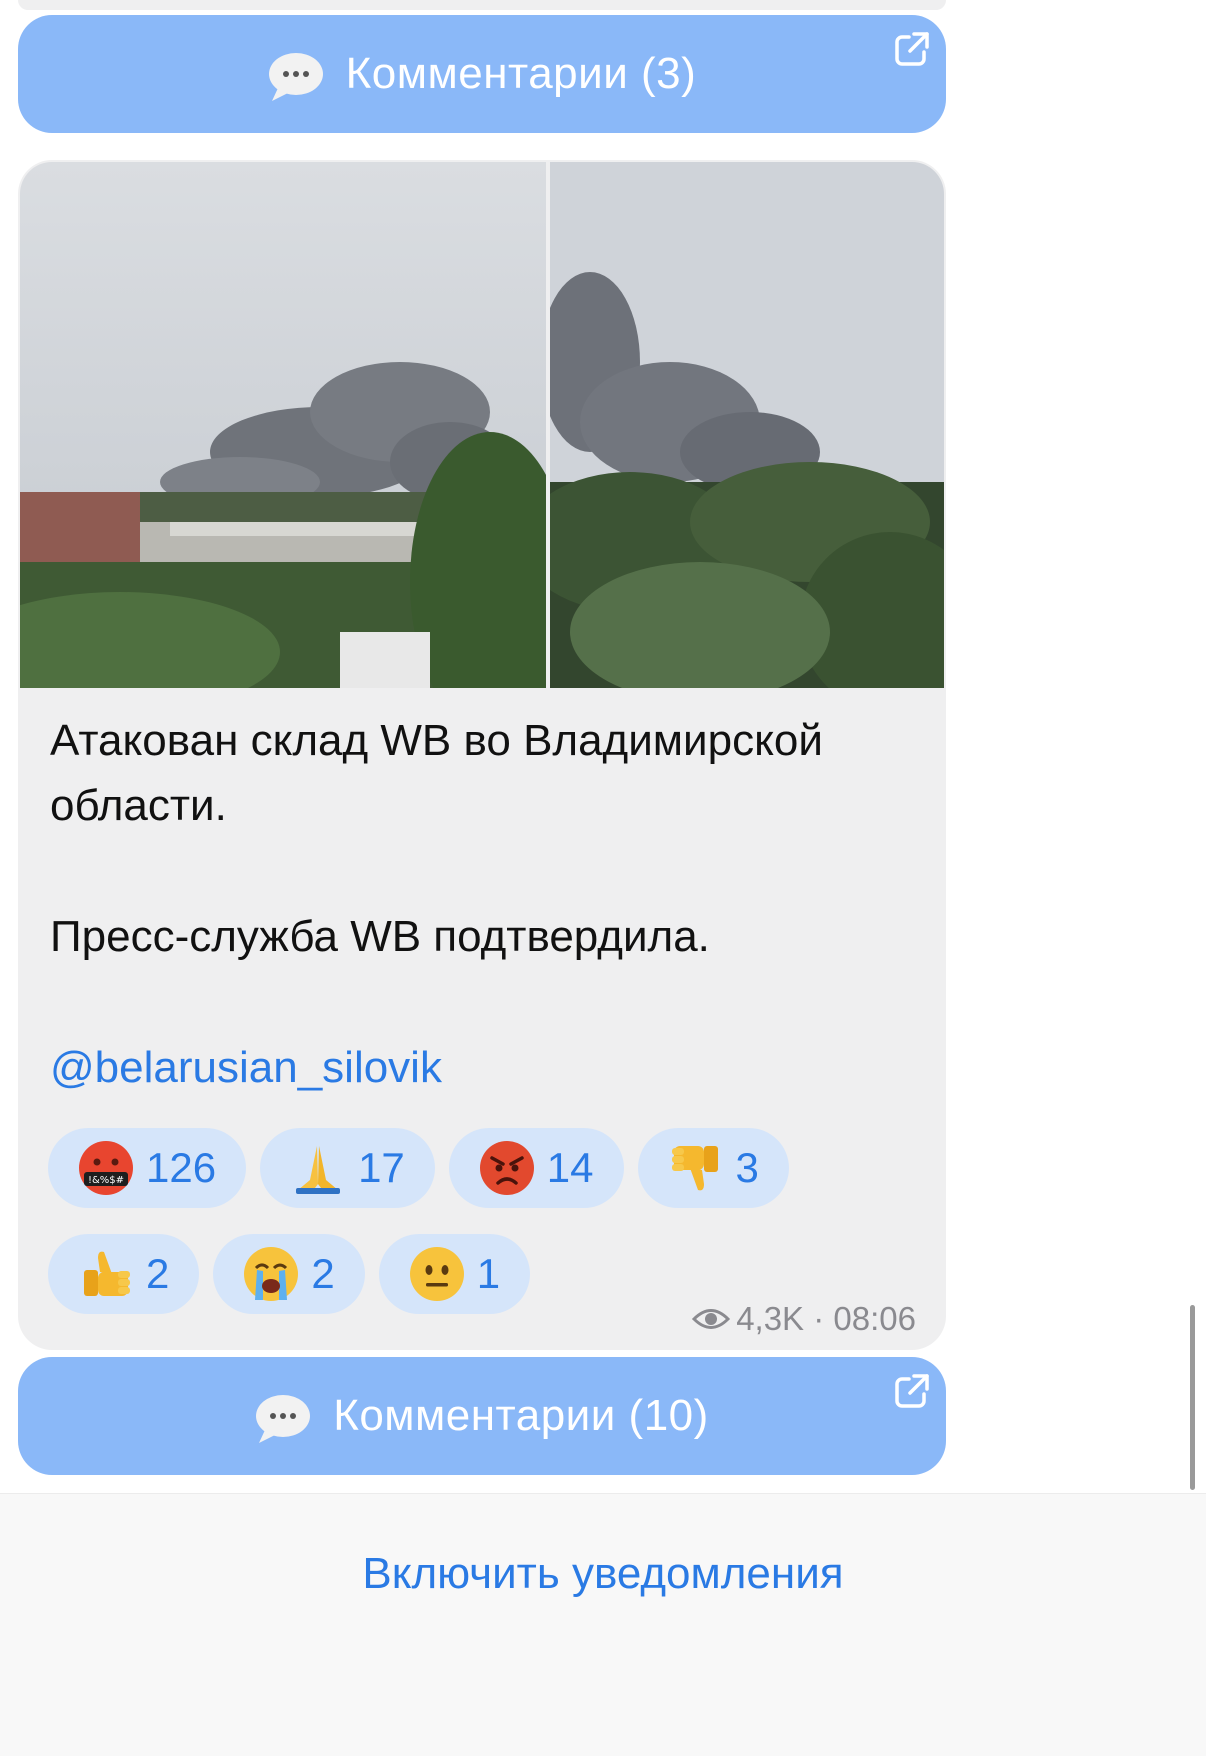  What do you see at coordinates (1192, 1397) in the screenshot?
I see `scrollbar` at bounding box center [1192, 1397].